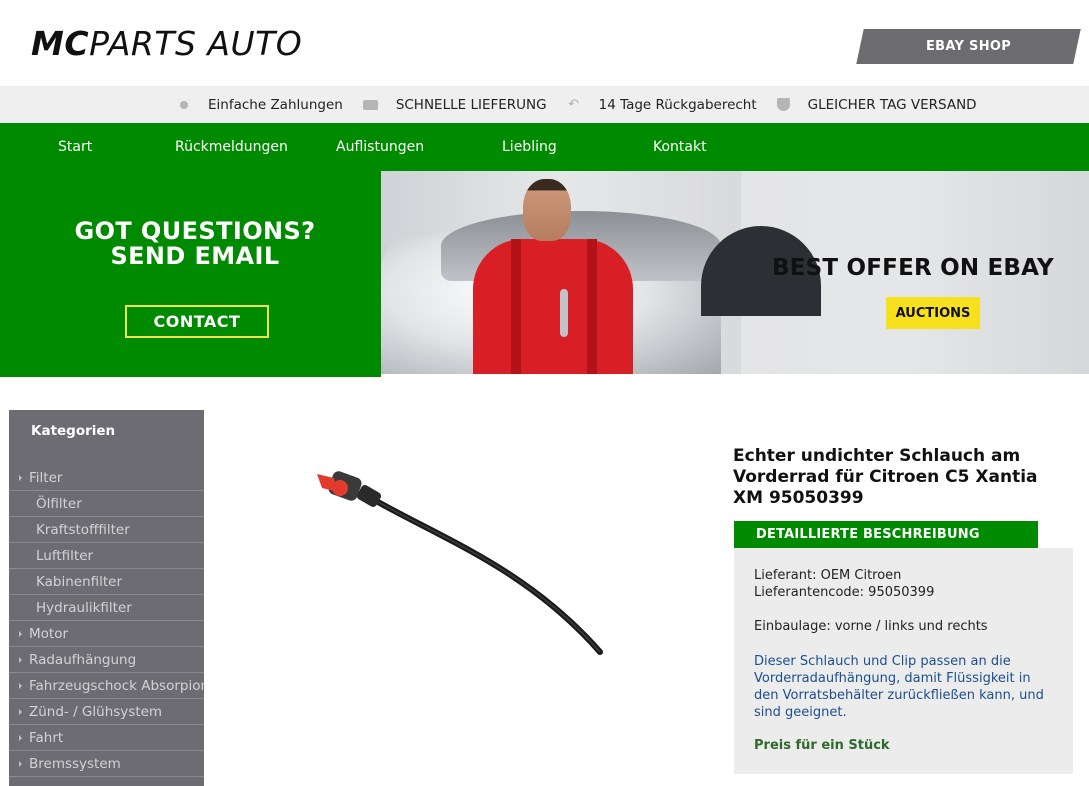  I want to click on info-label: 14 Tage Rückgaberecht, so click(677, 104).